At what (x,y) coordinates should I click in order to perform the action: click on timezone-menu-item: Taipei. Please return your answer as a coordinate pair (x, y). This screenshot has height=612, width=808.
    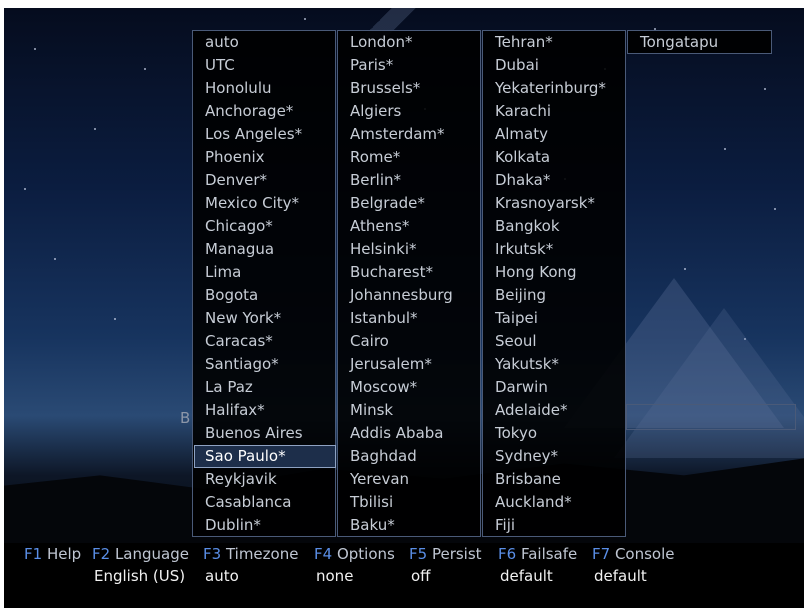
    Looking at the image, I should click on (555, 318).